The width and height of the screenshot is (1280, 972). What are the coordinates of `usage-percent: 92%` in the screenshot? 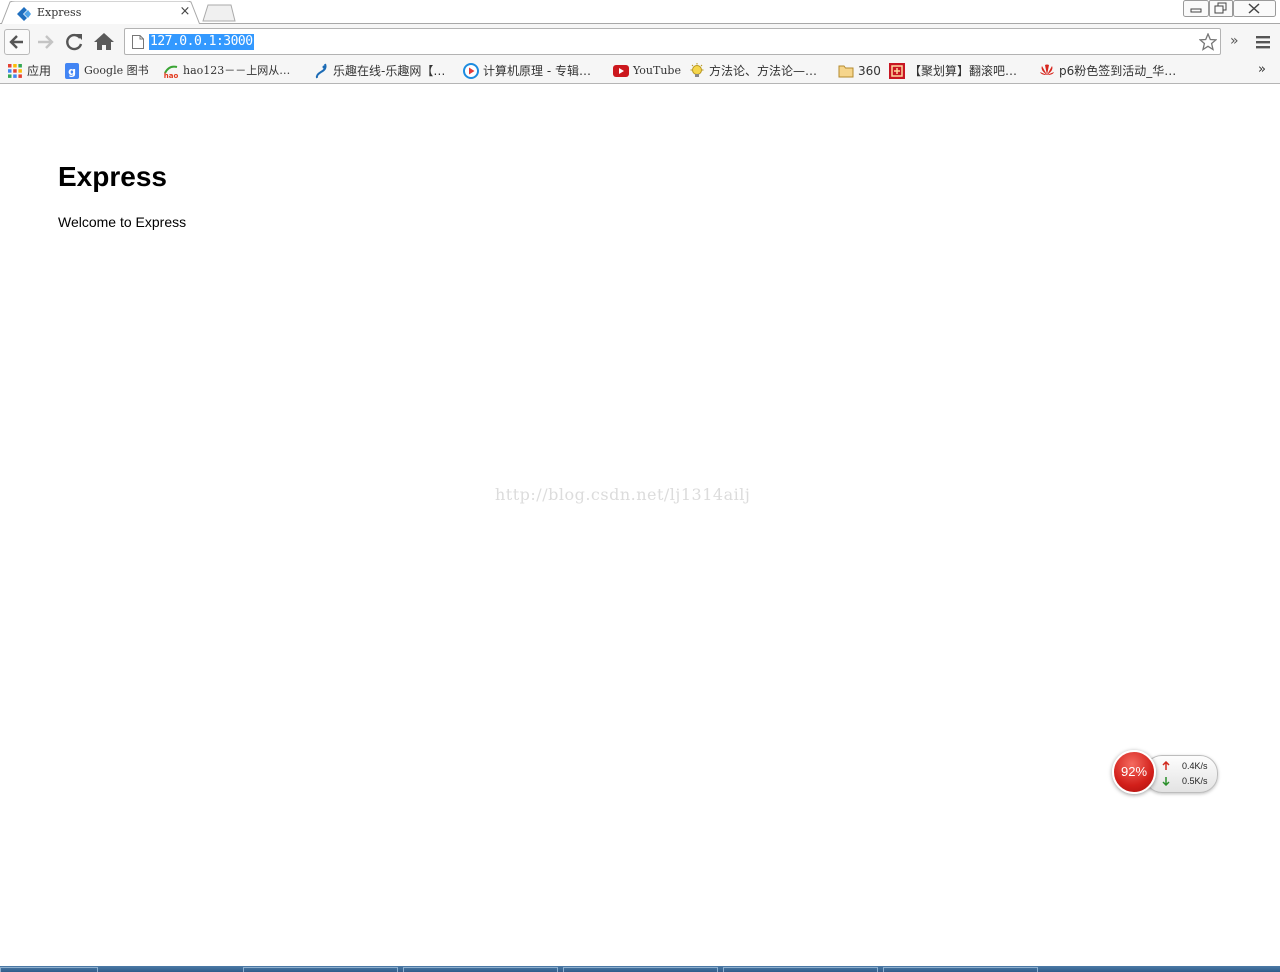 It's located at (1134, 771).